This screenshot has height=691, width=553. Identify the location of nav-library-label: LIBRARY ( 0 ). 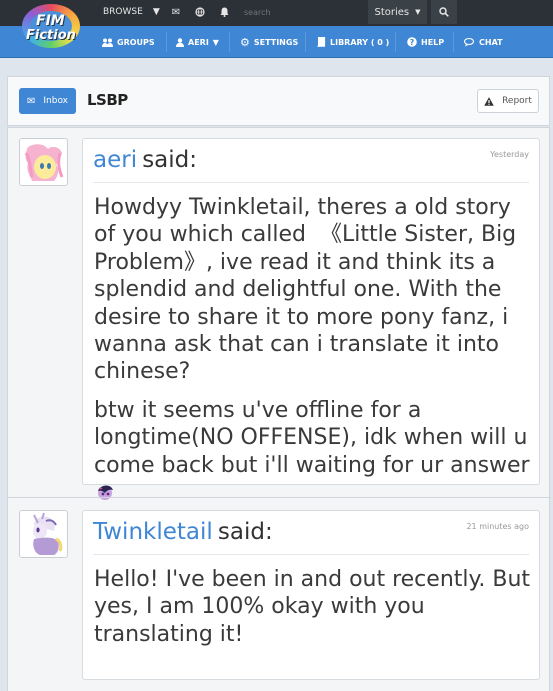
(360, 42).